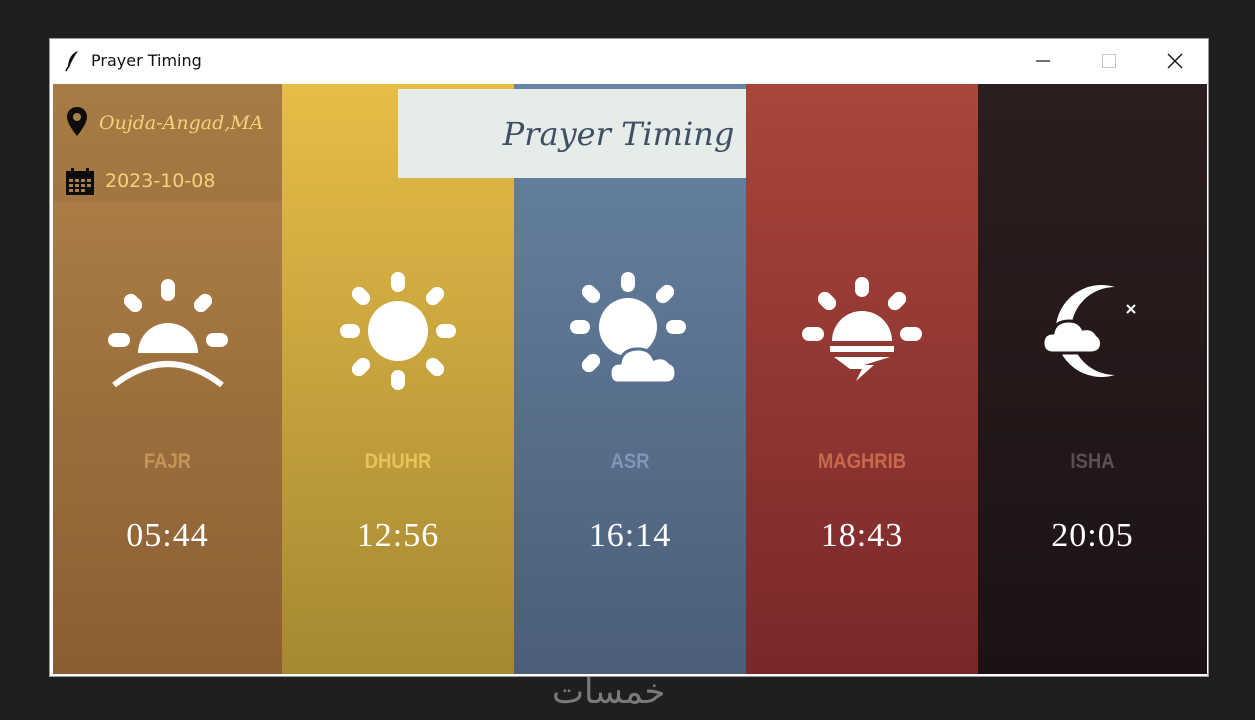 The width and height of the screenshot is (1255, 720). I want to click on moon-cloud-icon, so click(1088, 331).